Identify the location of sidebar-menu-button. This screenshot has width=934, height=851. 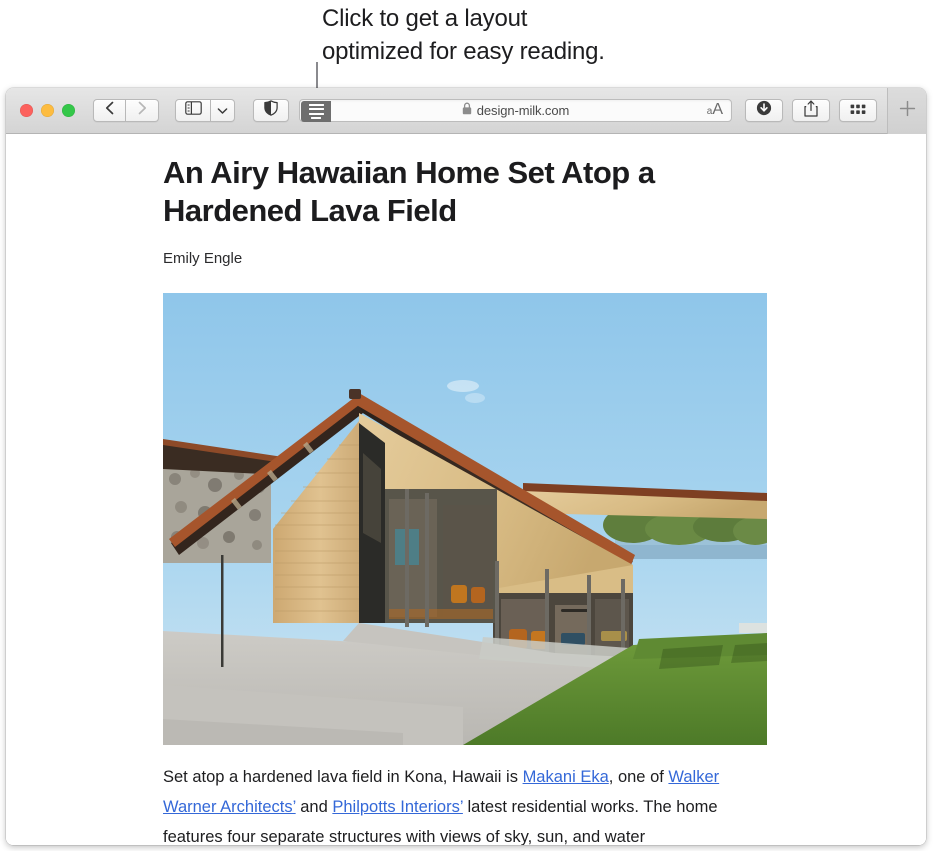
(223, 110).